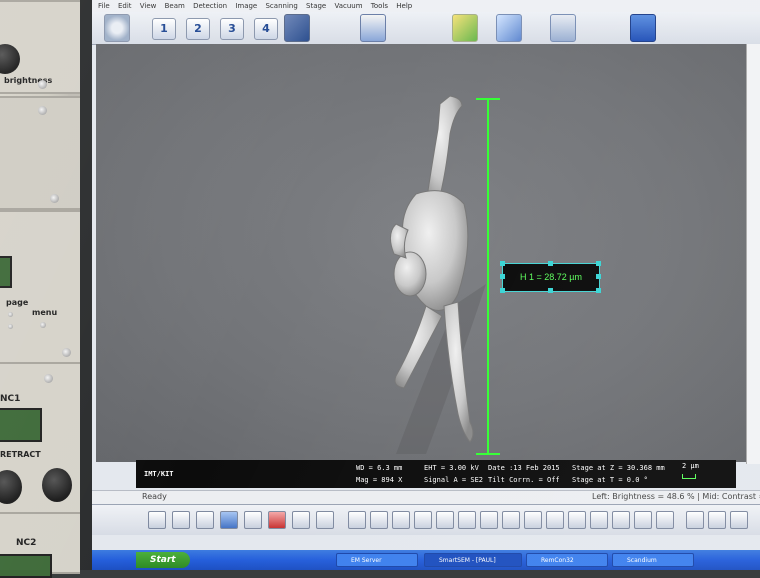 The height and width of the screenshot is (578, 760). I want to click on camera-icon, so click(643, 28).